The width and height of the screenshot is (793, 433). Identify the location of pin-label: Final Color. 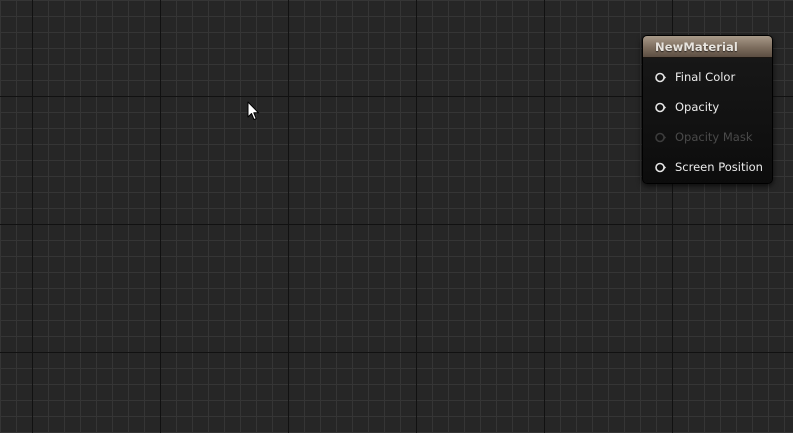
(705, 77).